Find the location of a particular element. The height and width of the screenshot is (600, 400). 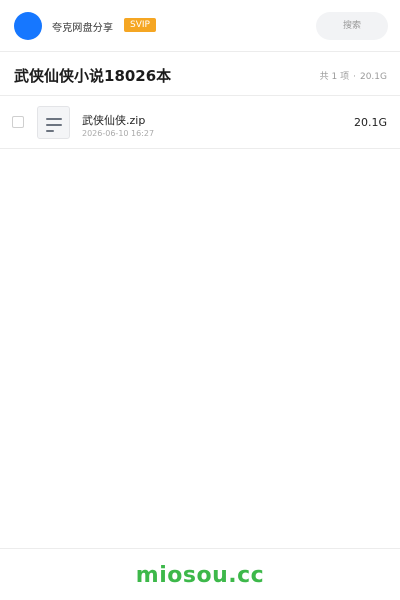

file-name: 武侠仙侠.zip is located at coordinates (113, 120).